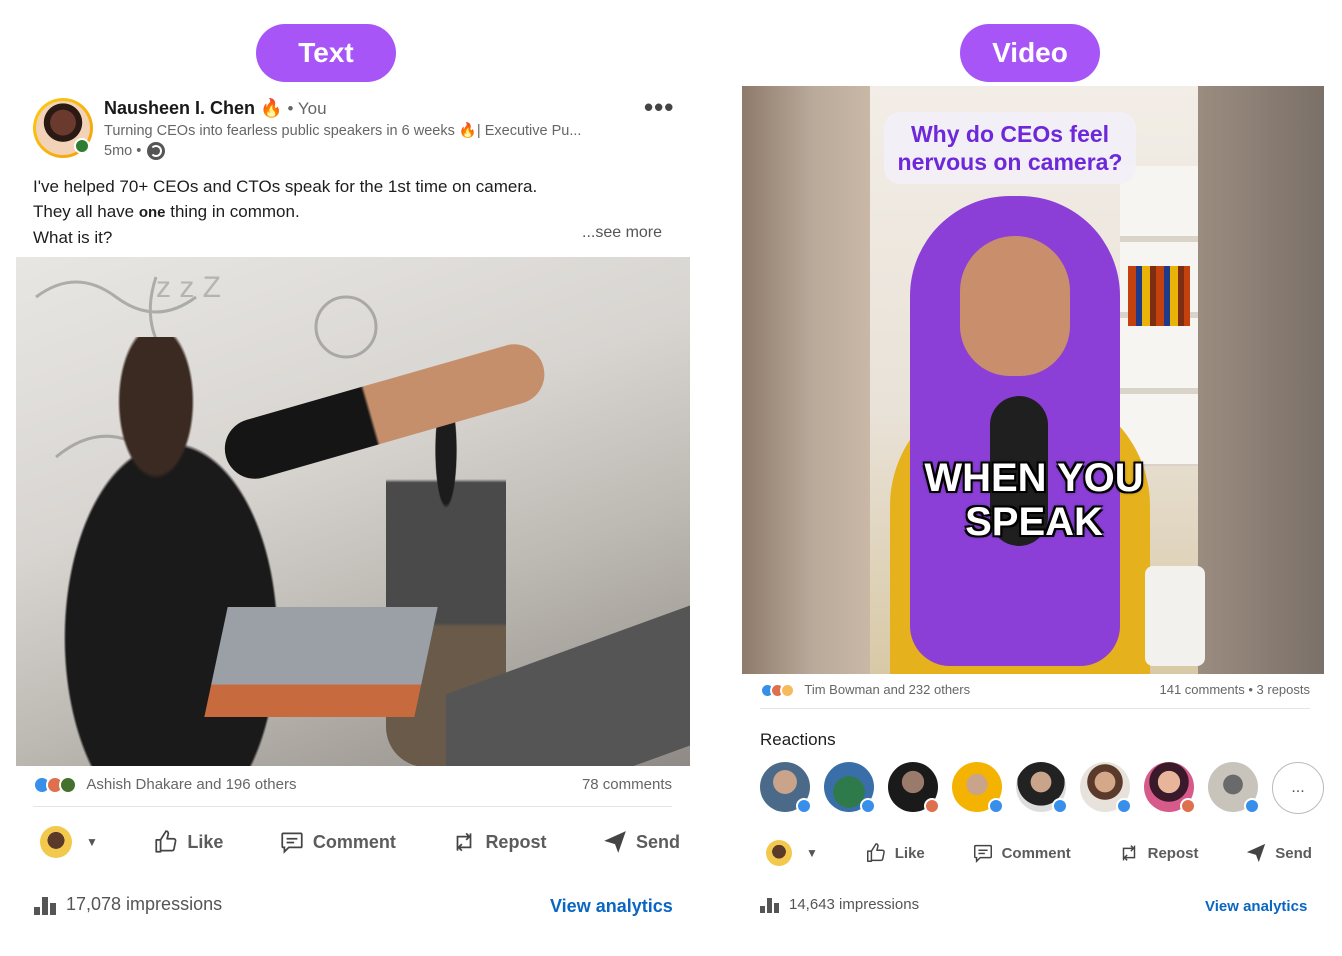 The image size is (1342, 956). What do you see at coordinates (188, 287) in the screenshot?
I see `svg-text: z z Z` at bounding box center [188, 287].